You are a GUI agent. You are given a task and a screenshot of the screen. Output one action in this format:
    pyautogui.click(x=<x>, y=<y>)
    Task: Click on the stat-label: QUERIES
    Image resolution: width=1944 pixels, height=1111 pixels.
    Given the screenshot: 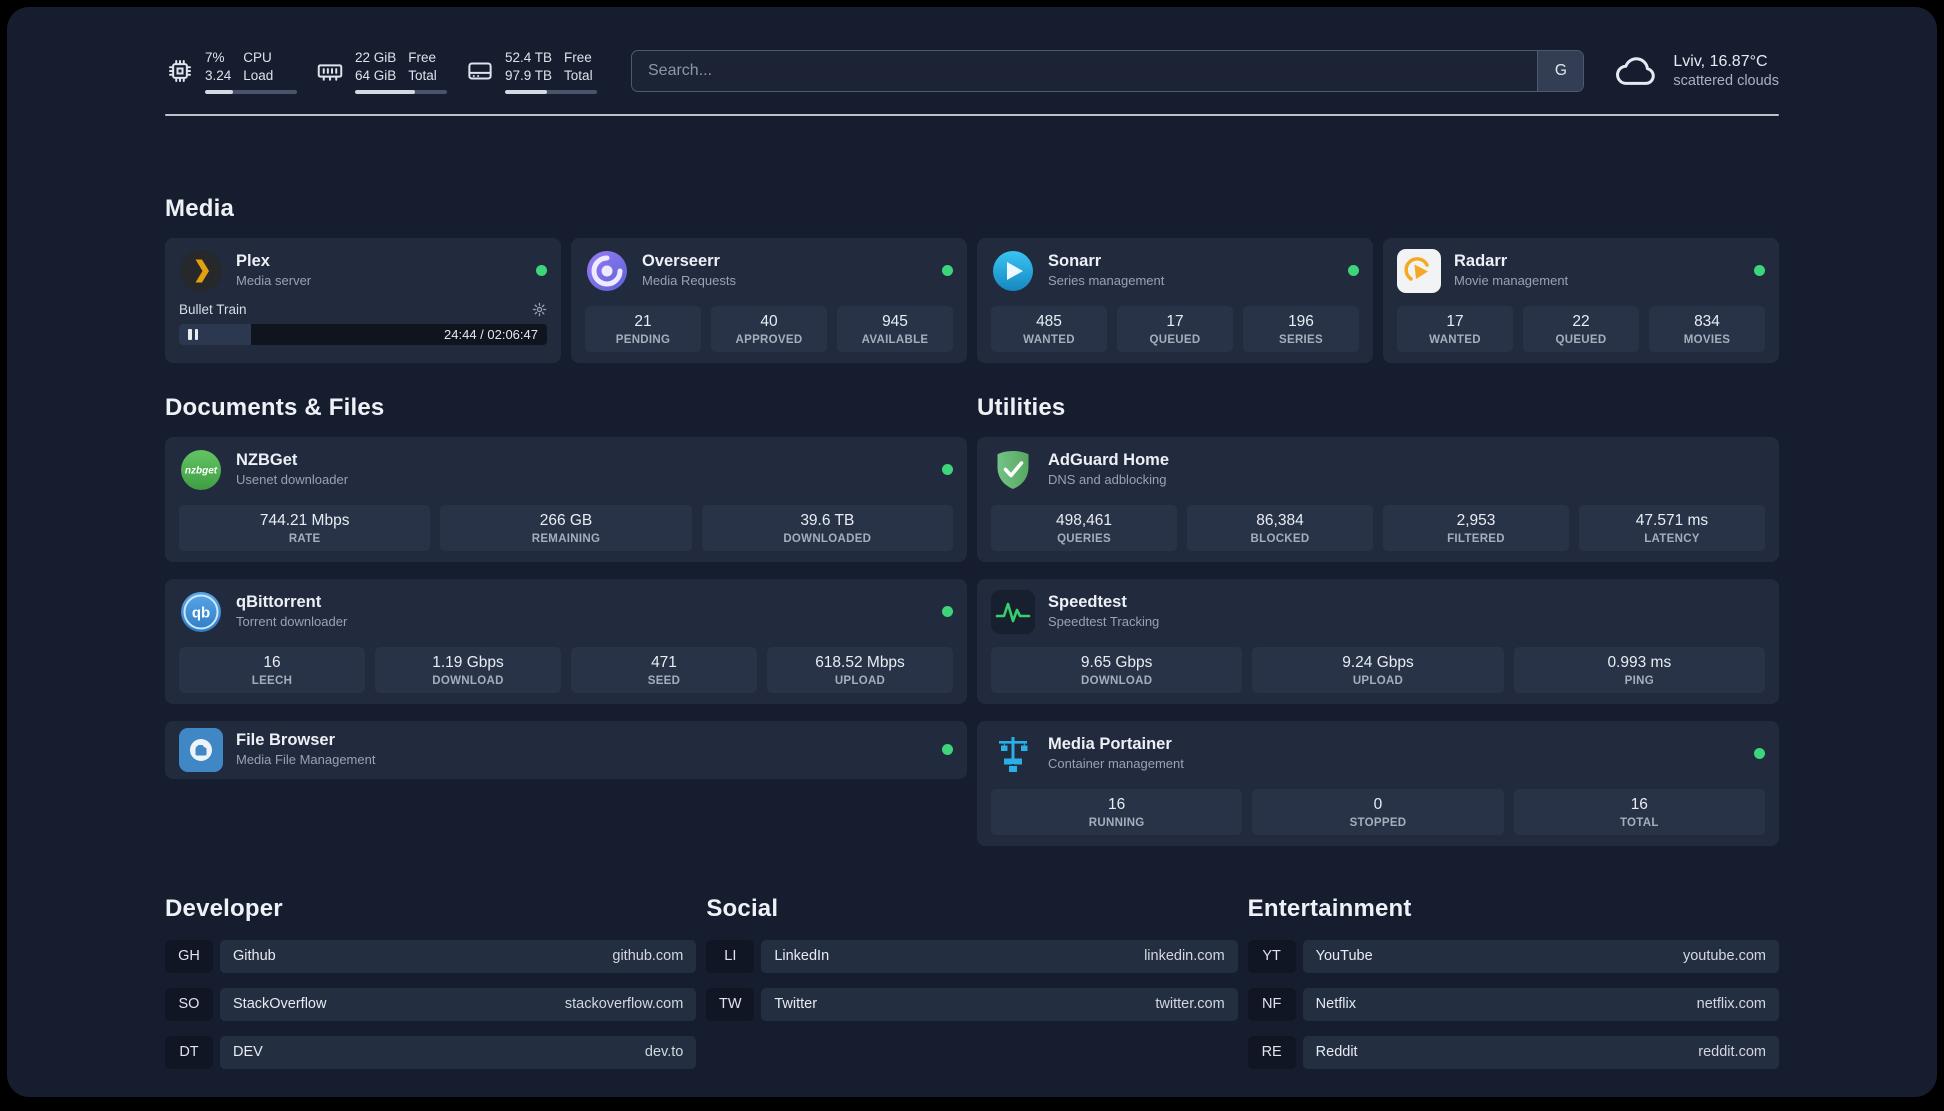 What is the action you would take?
    pyautogui.click(x=1084, y=538)
    